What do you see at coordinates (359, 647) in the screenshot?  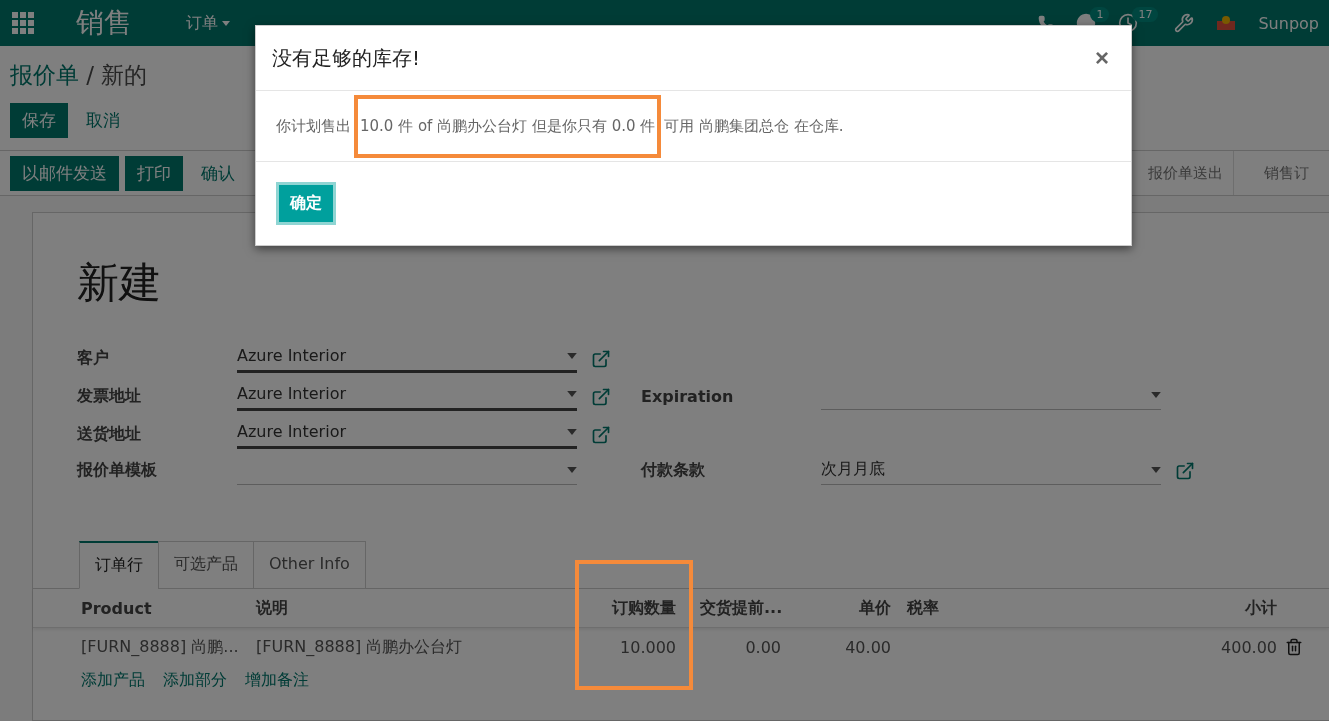 I see `table-cell-text: [FURN_8888] 尚鹏办公台灯` at bounding box center [359, 647].